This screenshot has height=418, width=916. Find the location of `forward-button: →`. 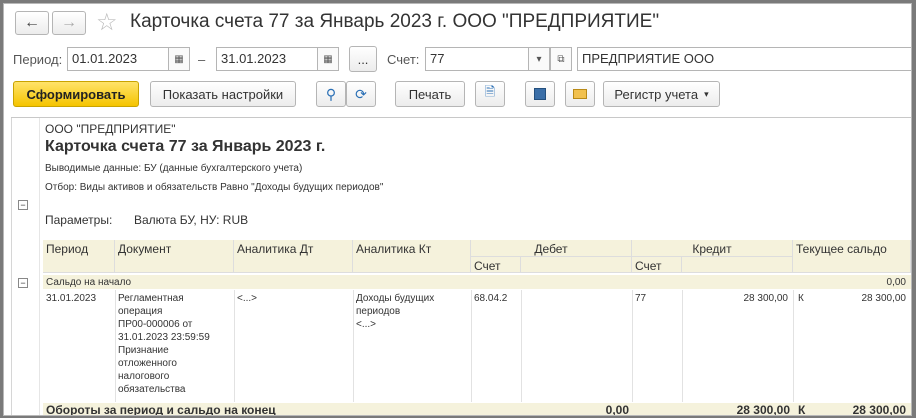

forward-button: → is located at coordinates (69, 23).